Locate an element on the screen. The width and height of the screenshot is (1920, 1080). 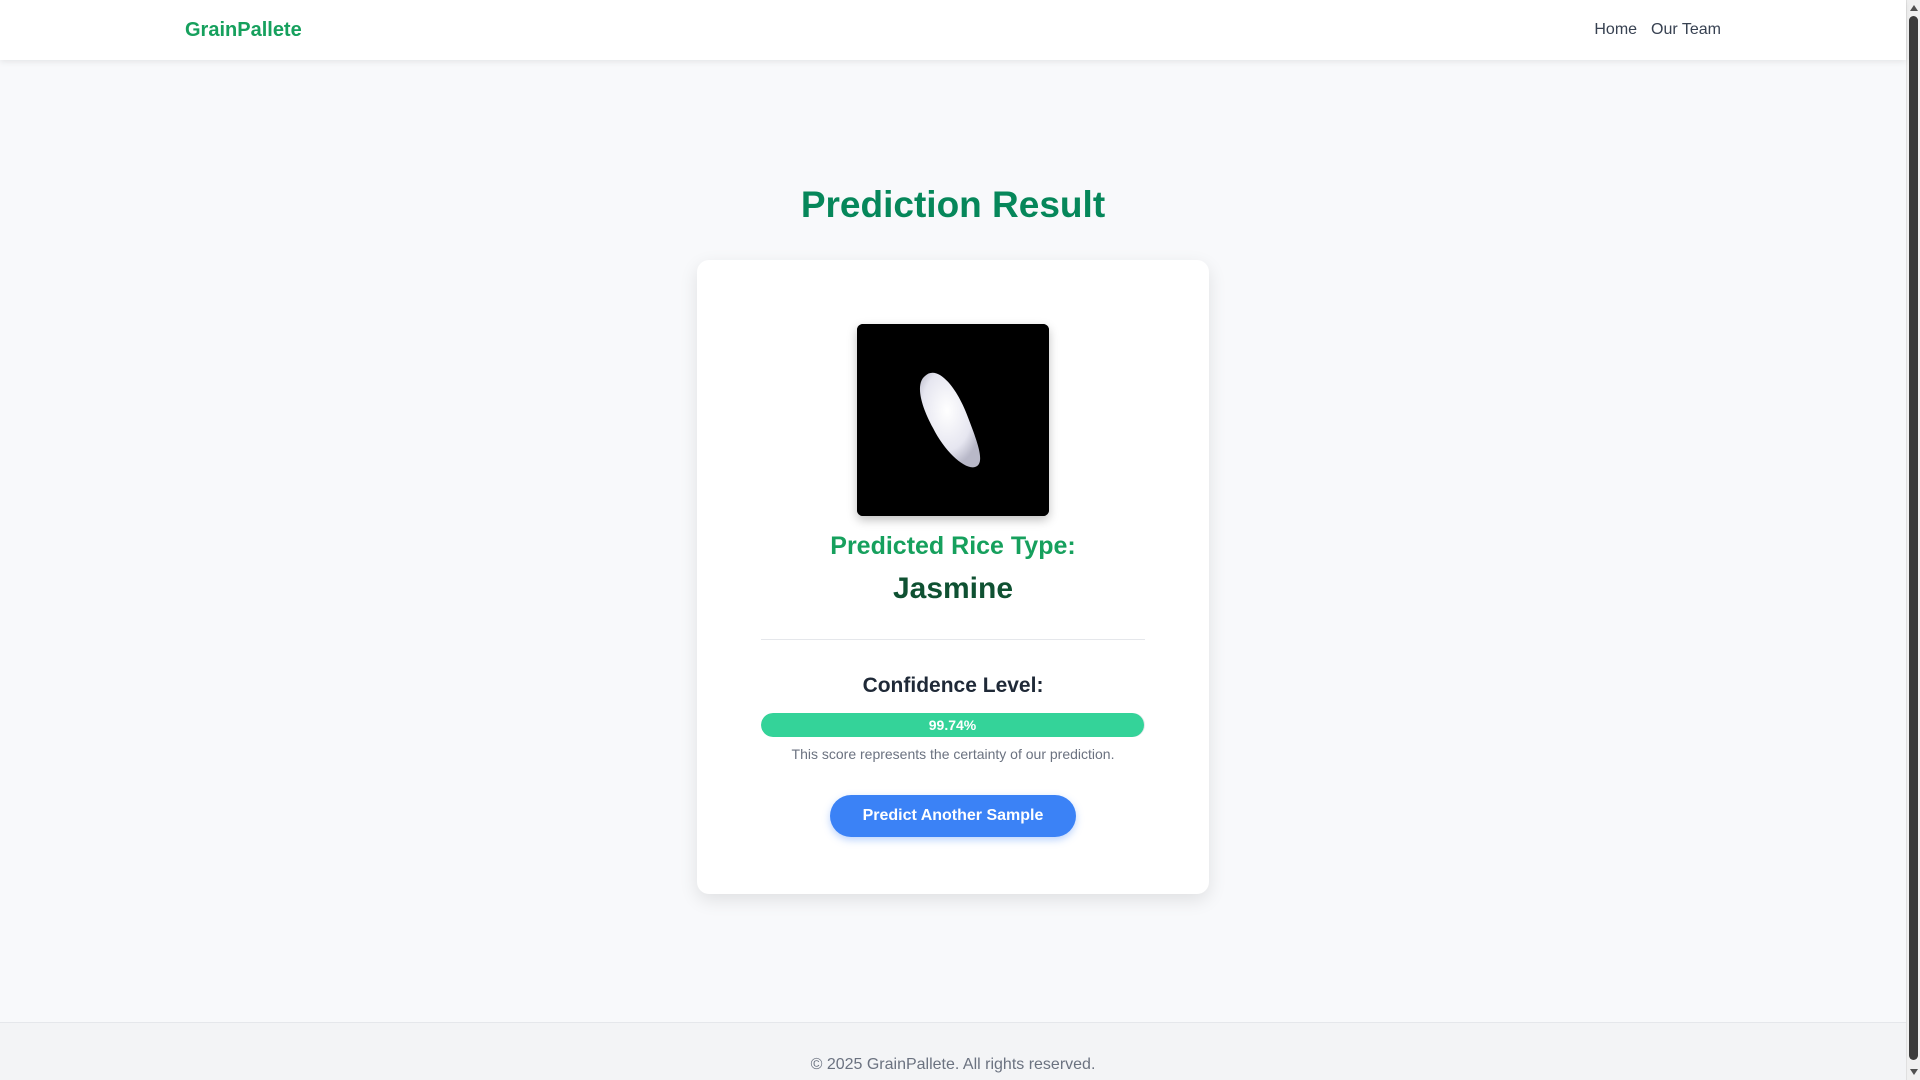
vertical-scrollbar is located at coordinates (1913, 540).